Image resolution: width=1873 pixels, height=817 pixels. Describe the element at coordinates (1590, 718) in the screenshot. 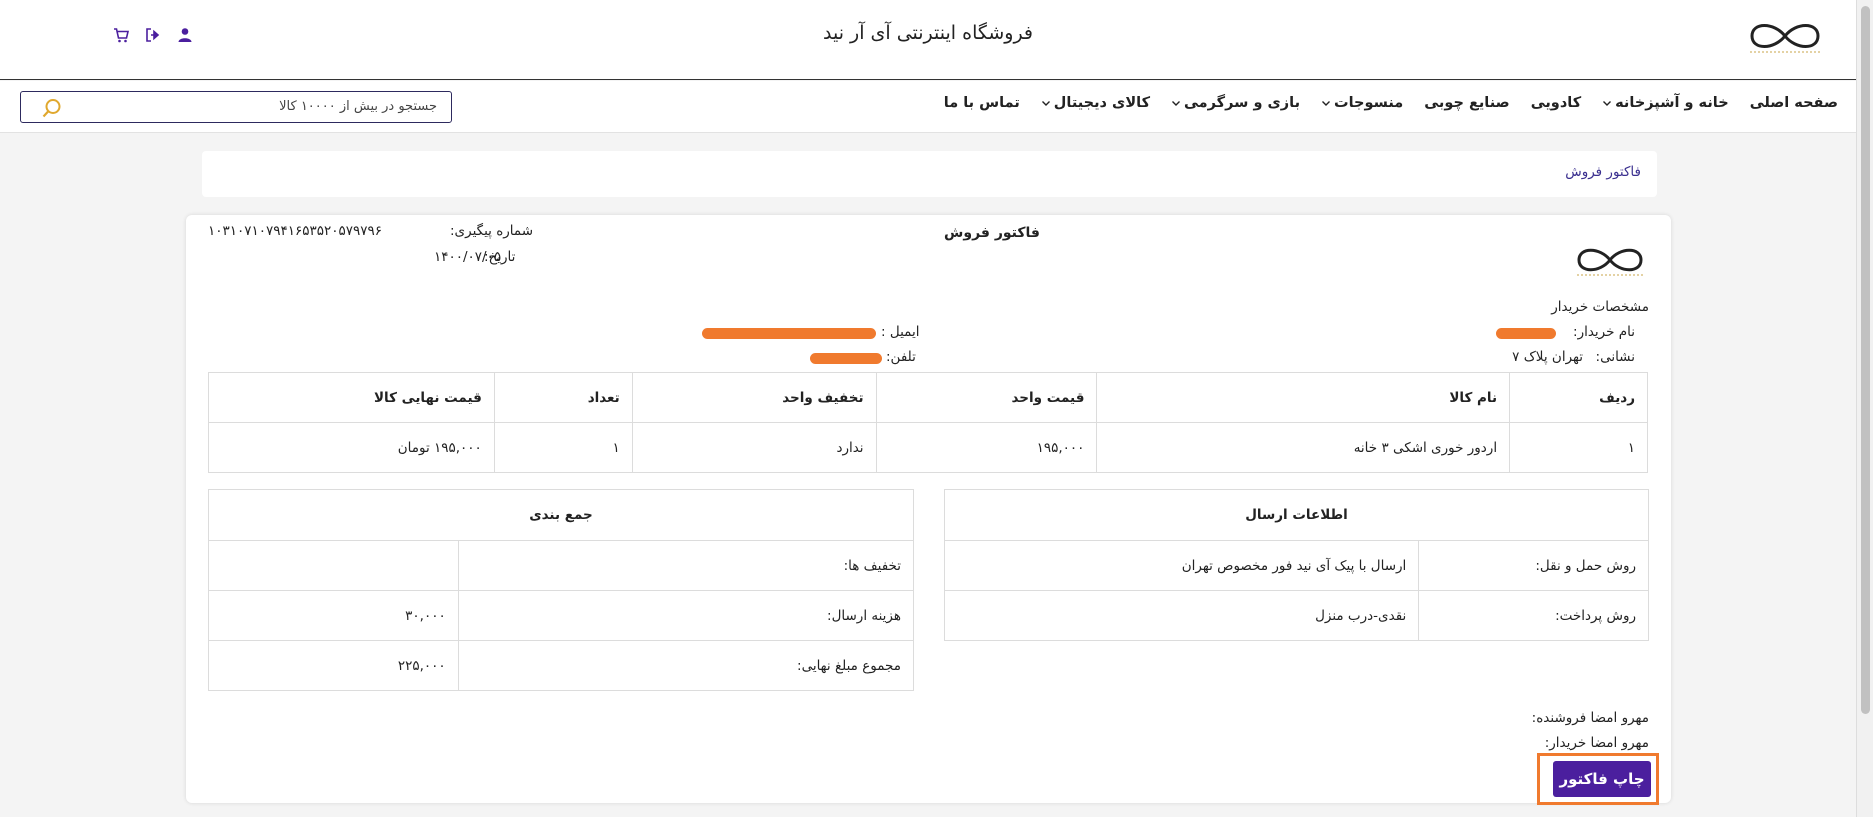

I see `seller-signature-label: مهرو امضا فروشنده:` at that location.